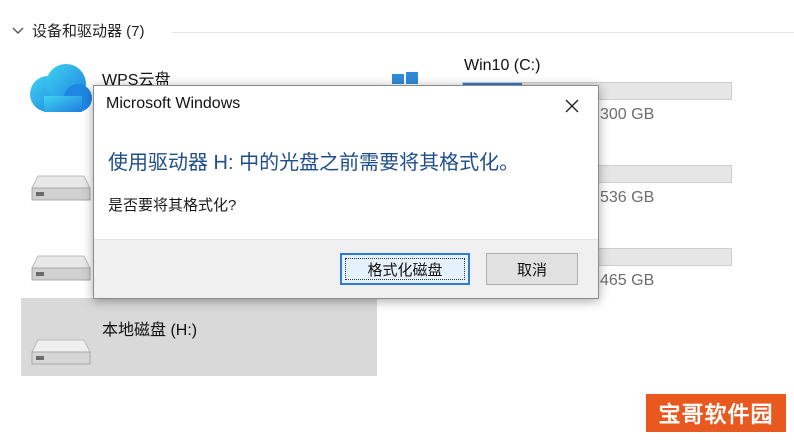 This screenshot has width=794, height=442. I want to click on watermark-text: 宝哥软件园, so click(716, 414).